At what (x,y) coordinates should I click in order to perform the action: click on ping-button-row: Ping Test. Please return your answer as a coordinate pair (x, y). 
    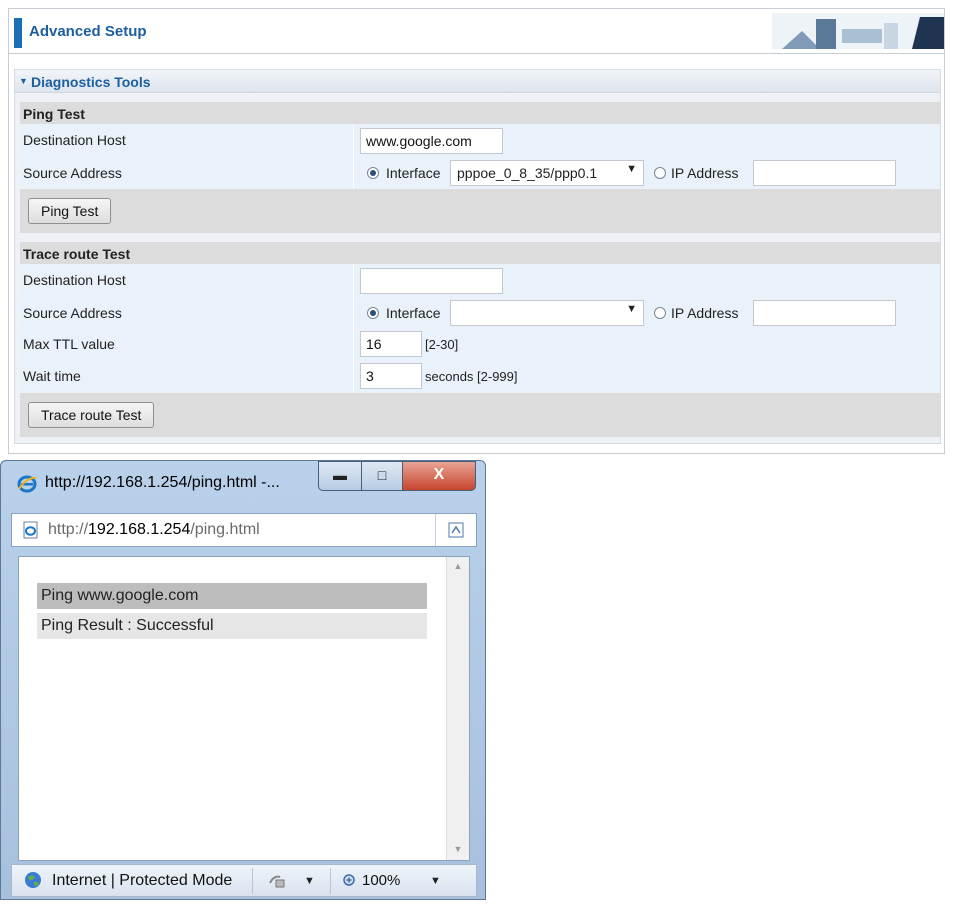
    Looking at the image, I should click on (480, 211).